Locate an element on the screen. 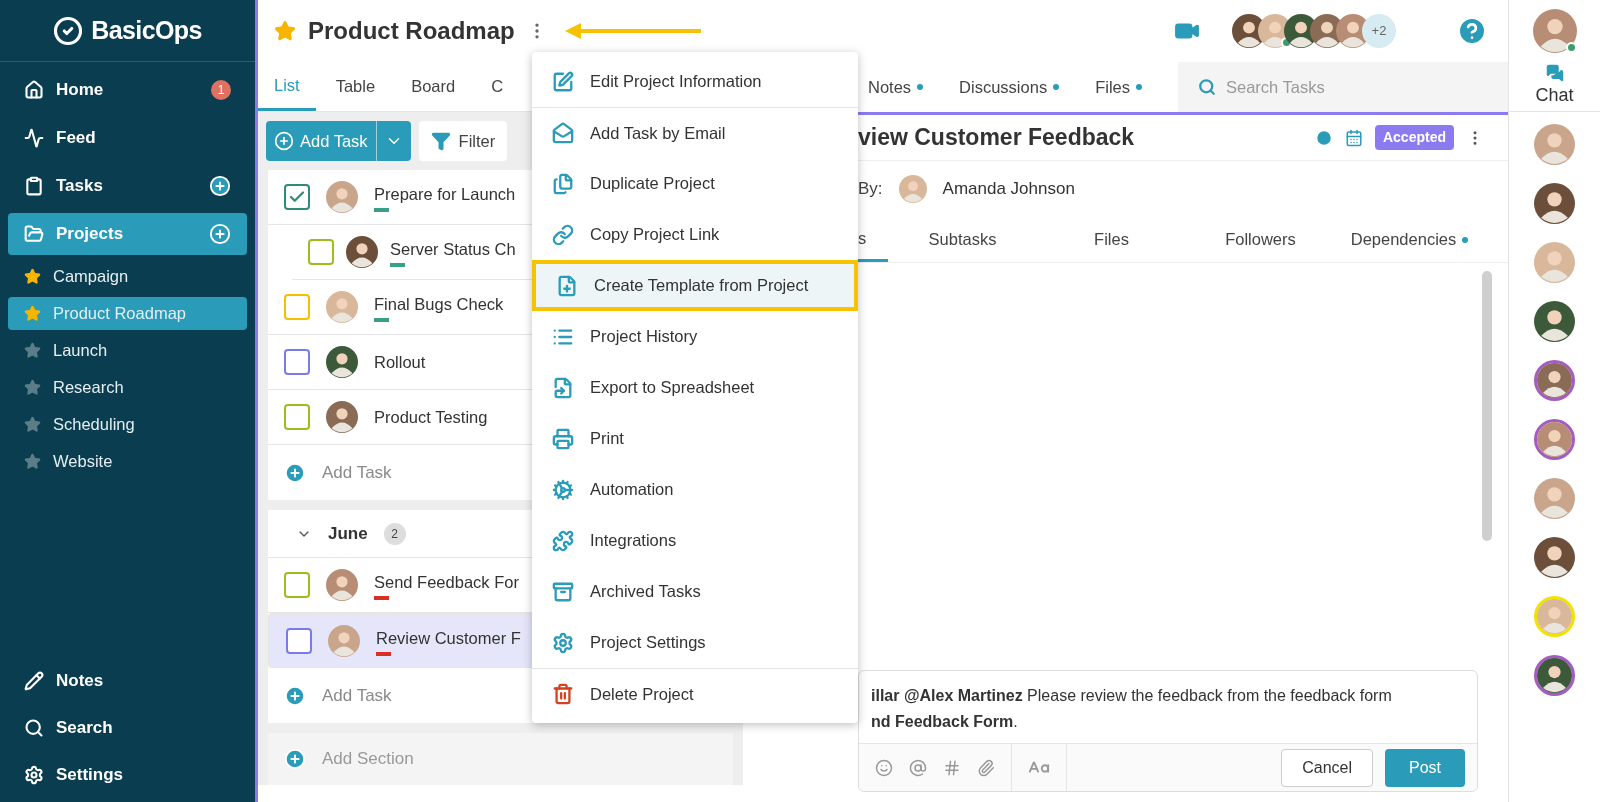  nav-item: Settings is located at coordinates (127, 774).